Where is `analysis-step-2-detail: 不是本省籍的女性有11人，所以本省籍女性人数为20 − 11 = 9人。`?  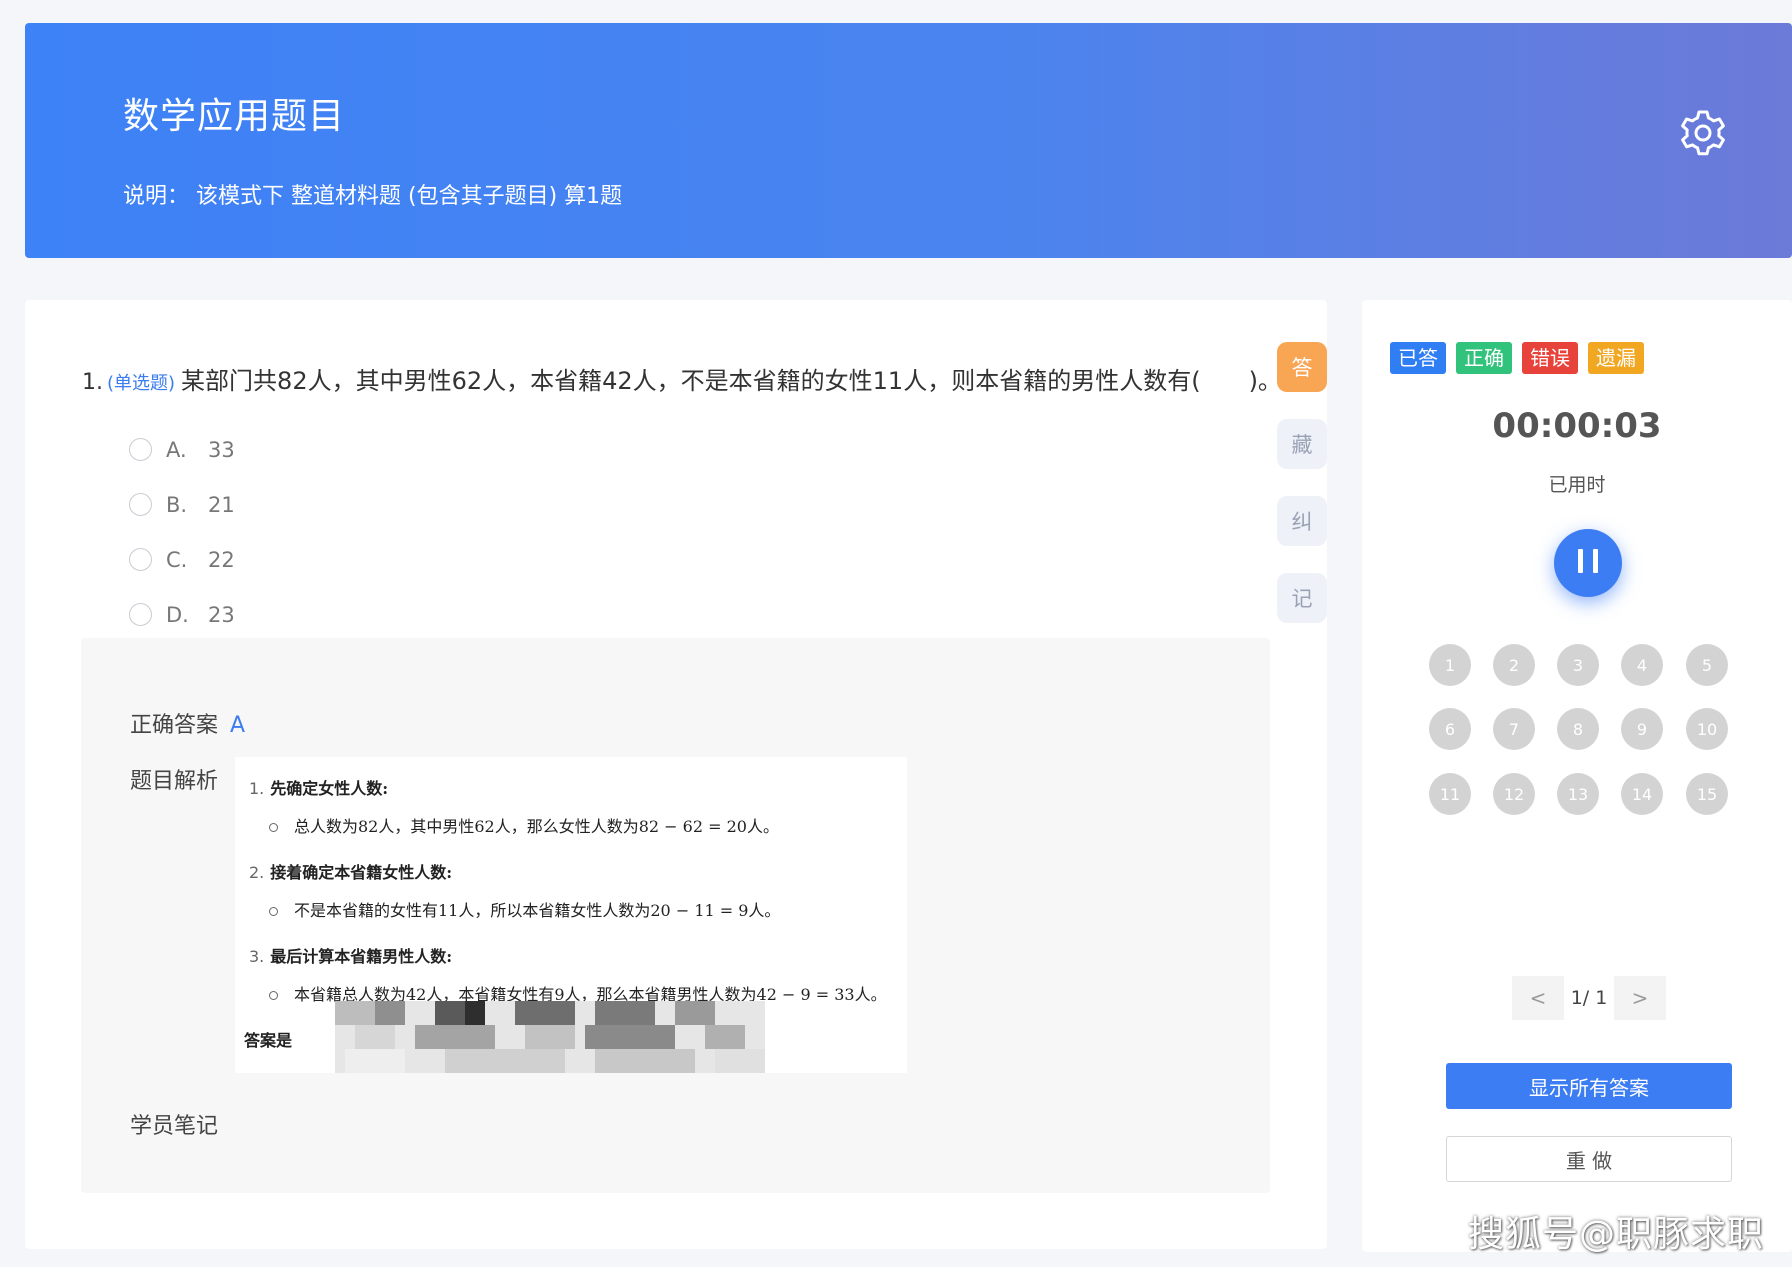 analysis-step-2-detail: 不是本省籍的女性有11人，所以本省籍女性人数为20 − 11 = 9人。 is located at coordinates (524, 909).